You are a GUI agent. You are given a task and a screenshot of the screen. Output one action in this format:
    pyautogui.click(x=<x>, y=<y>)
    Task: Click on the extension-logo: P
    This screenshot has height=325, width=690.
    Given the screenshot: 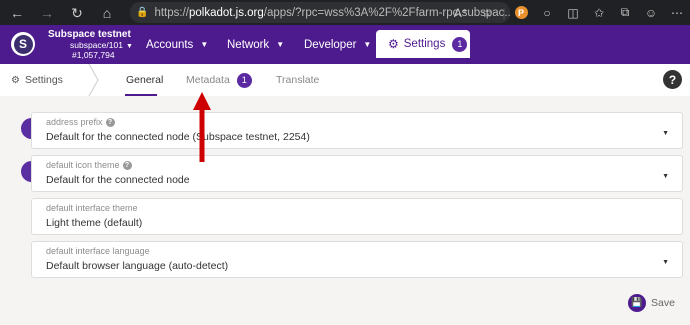 What is the action you would take?
    pyautogui.click(x=521, y=12)
    